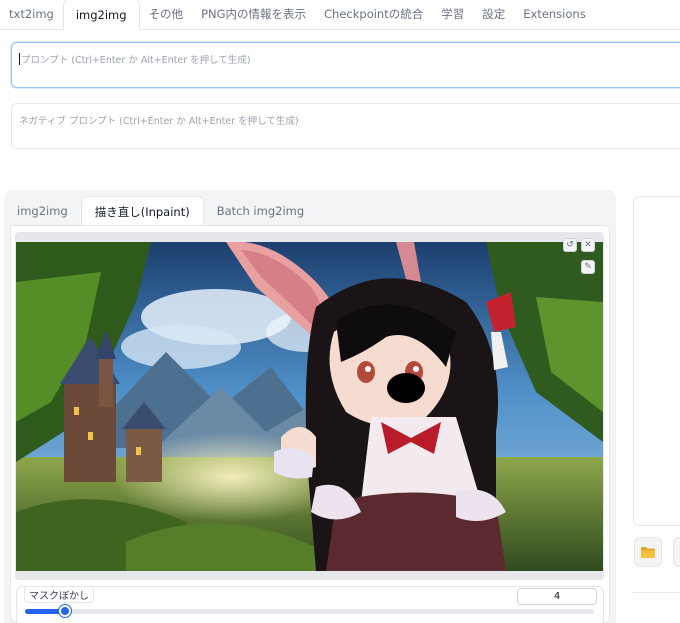 Image resolution: width=680 pixels, height=623 pixels. Describe the element at coordinates (676, 552) in the screenshot. I see `gallery-action-button` at that location.